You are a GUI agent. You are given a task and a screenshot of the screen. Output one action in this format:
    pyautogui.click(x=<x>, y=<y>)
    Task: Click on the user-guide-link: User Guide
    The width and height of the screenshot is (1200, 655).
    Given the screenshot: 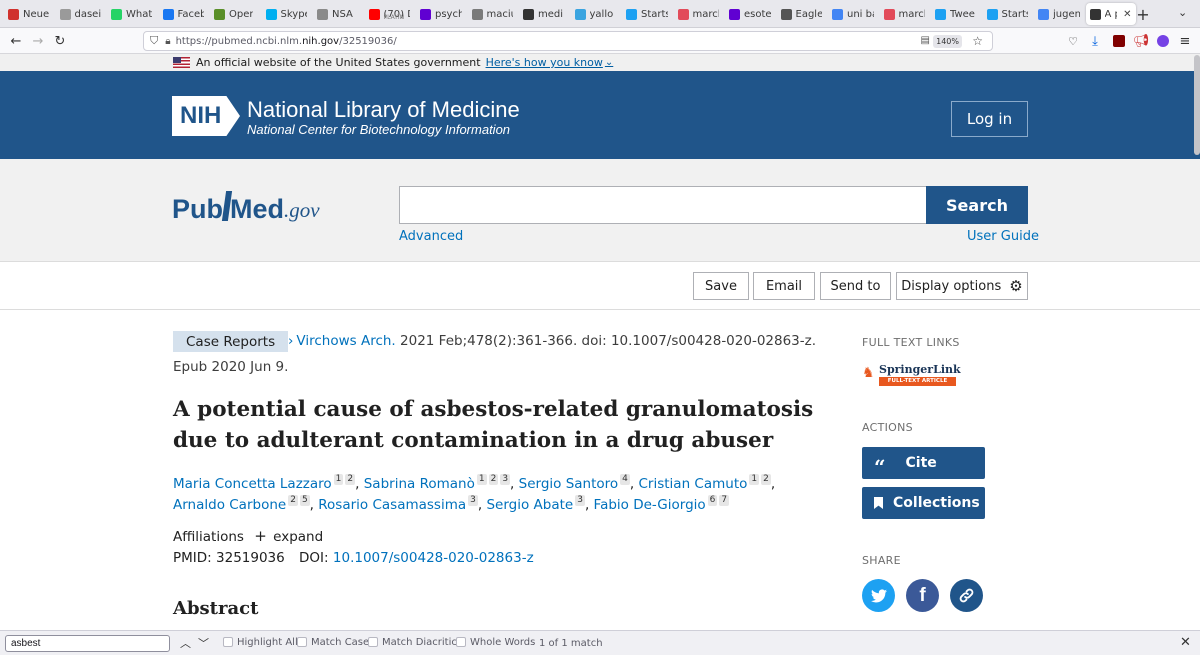 What is the action you would take?
    pyautogui.click(x=1003, y=236)
    